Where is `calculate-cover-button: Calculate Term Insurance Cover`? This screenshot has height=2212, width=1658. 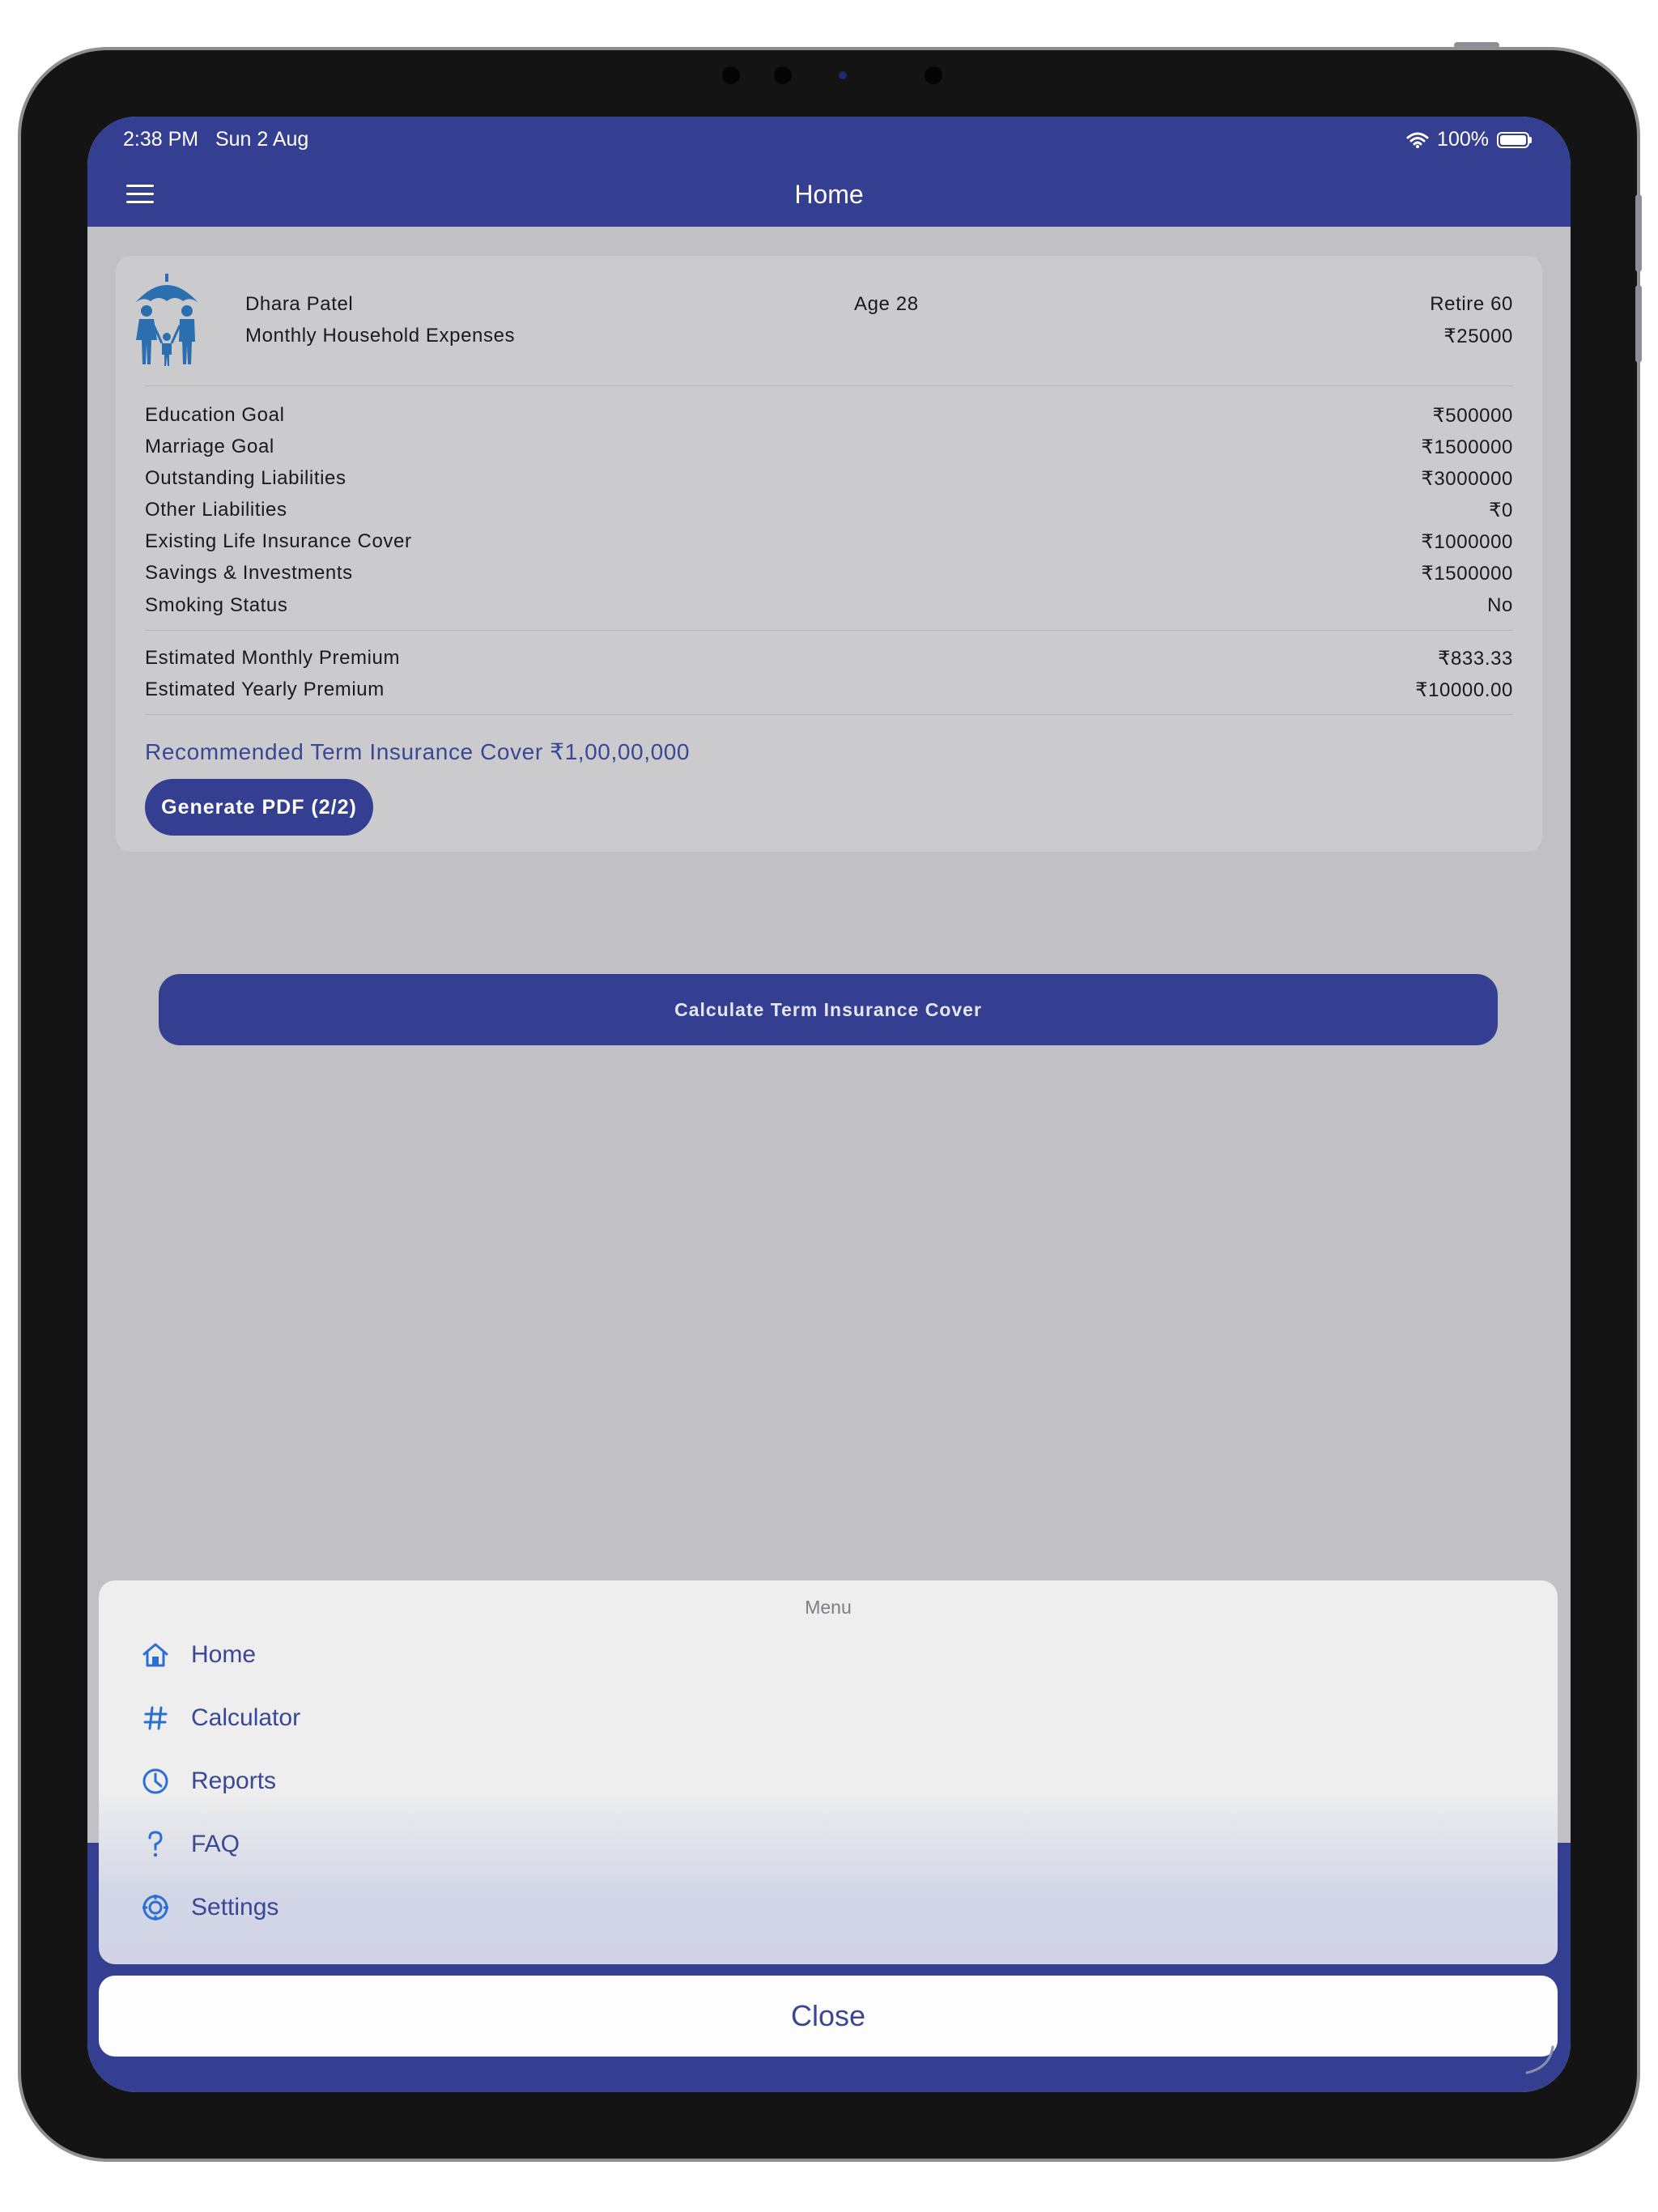
calculate-cover-button: Calculate Term Insurance Cover is located at coordinates (828, 1010).